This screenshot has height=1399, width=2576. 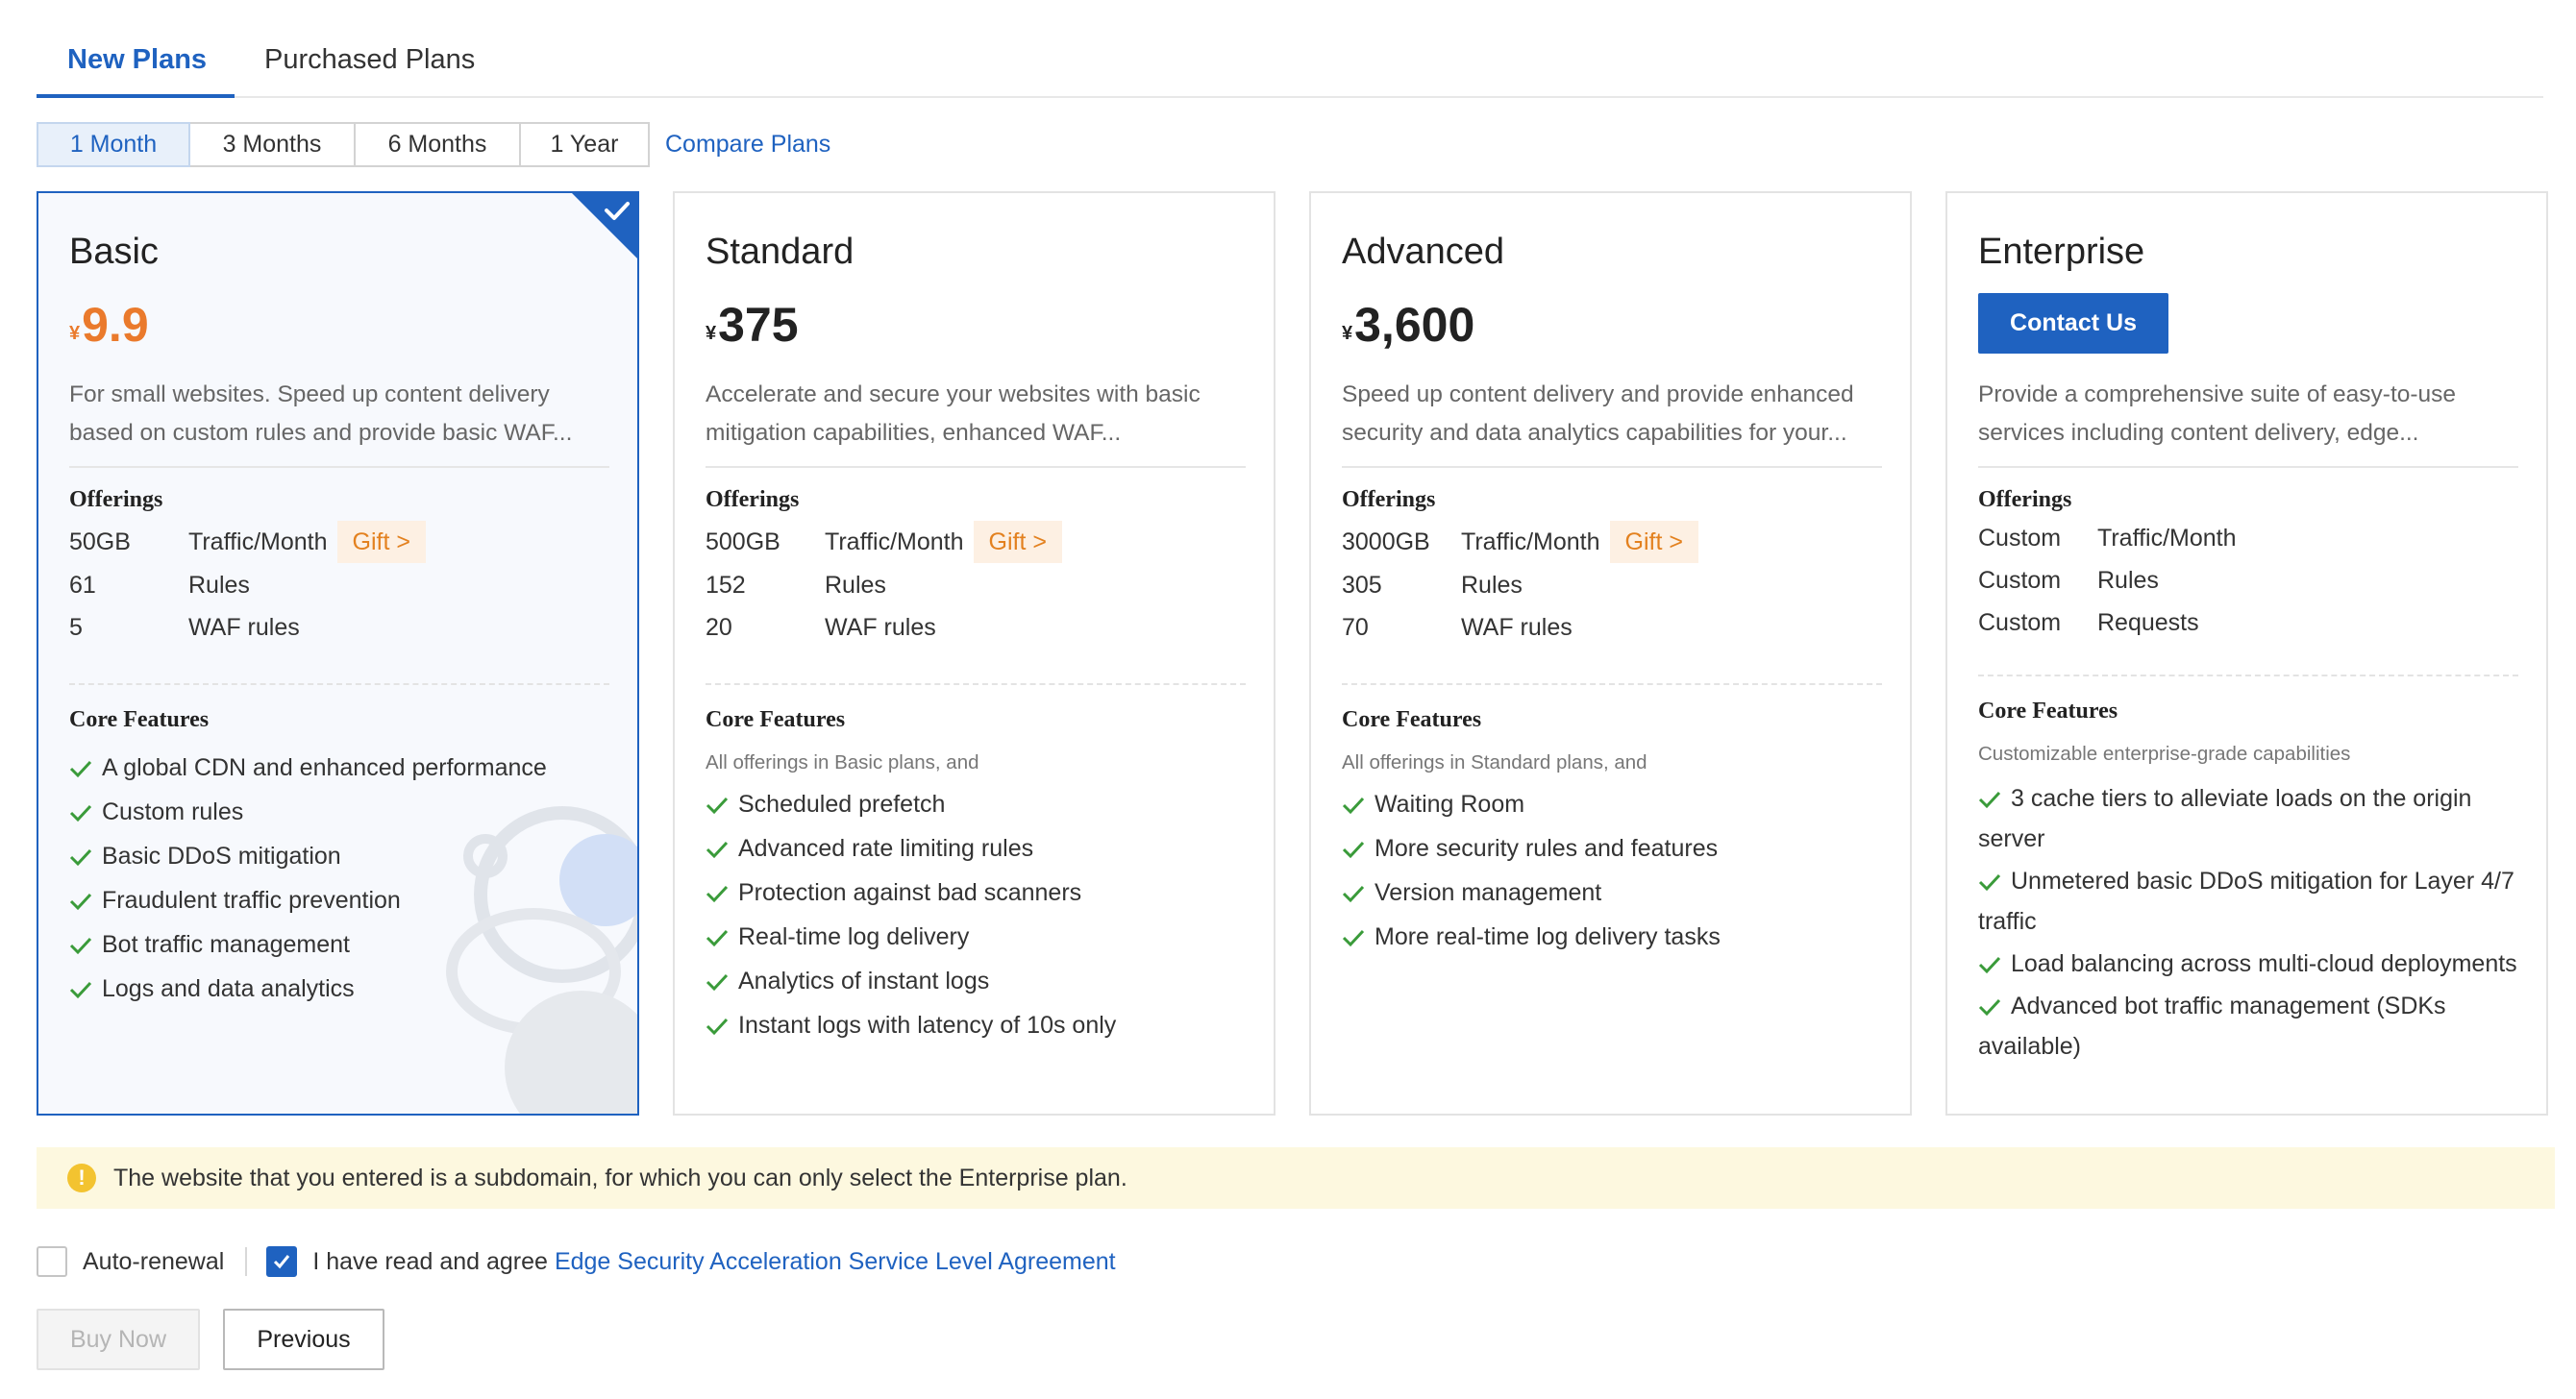 I want to click on auto-renewal-label: Auto-renewal, so click(x=154, y=1261).